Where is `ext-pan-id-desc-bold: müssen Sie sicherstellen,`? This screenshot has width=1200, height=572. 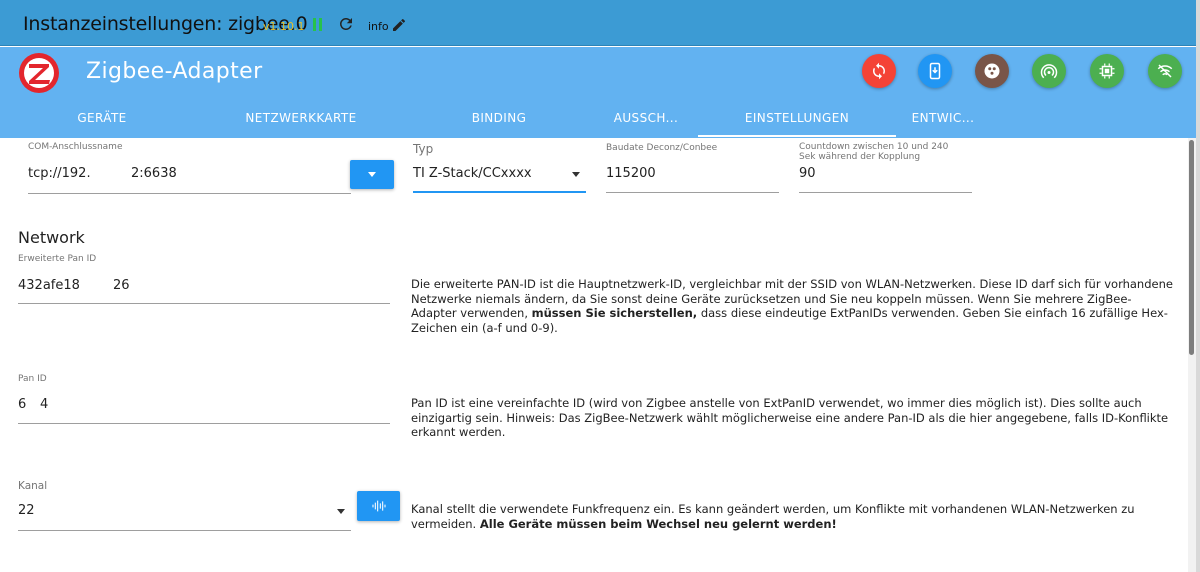
ext-pan-id-desc-bold: müssen Sie sicherstellen, is located at coordinates (614, 313).